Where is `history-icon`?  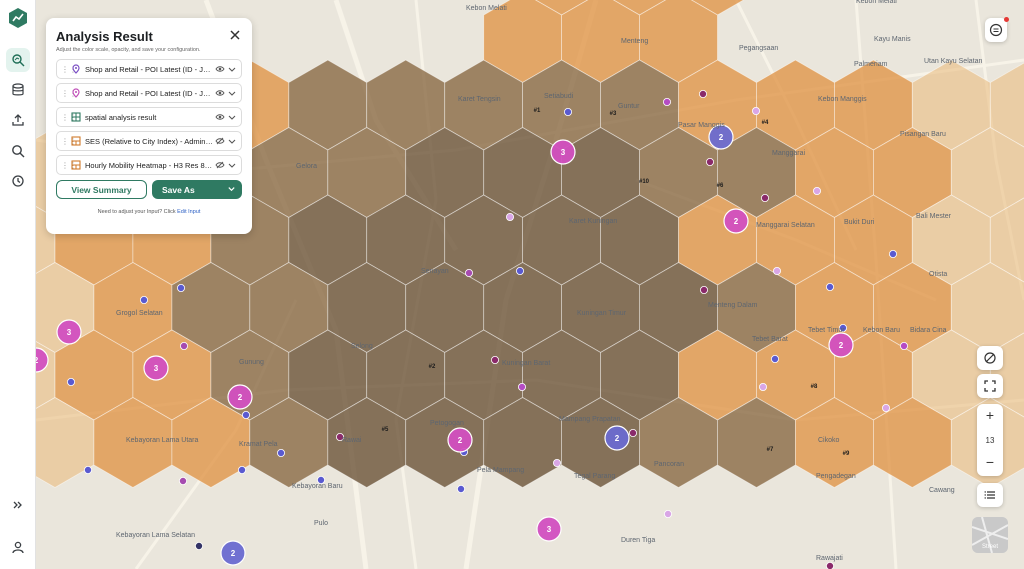
history-icon is located at coordinates (18, 181).